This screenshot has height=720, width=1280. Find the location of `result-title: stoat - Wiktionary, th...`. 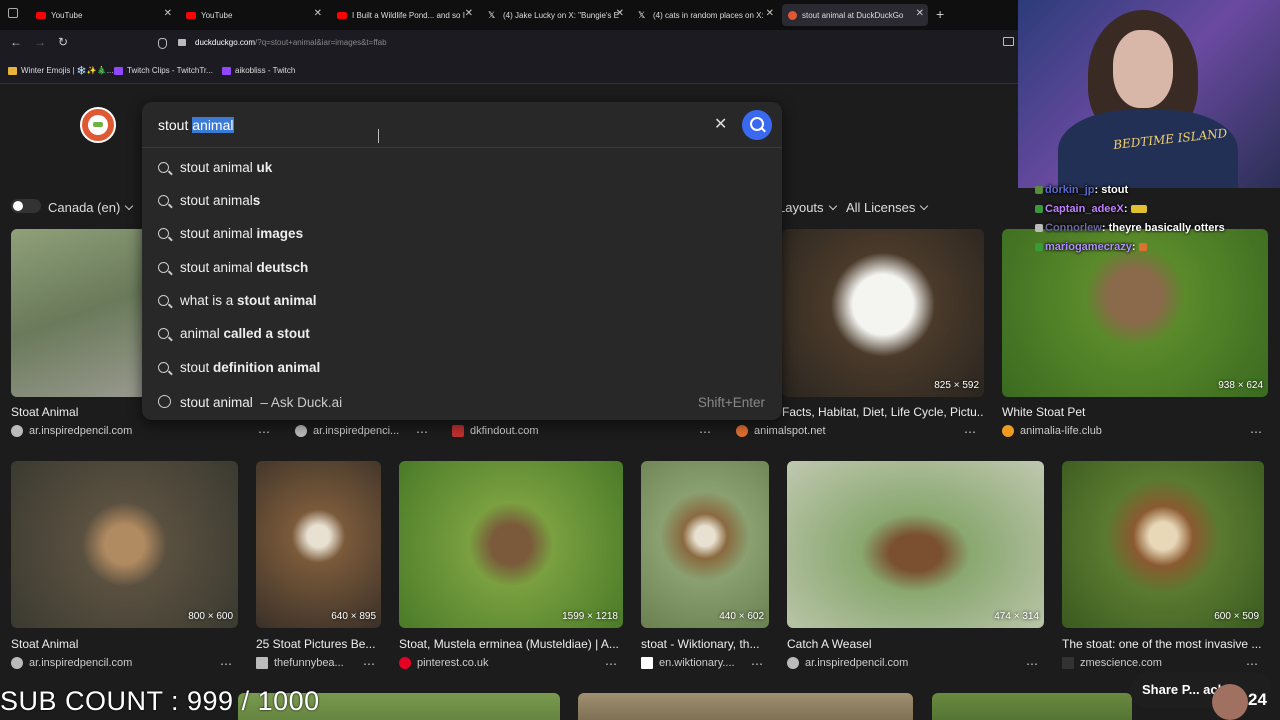

result-title: stoat - Wiktionary, th... is located at coordinates (705, 644).